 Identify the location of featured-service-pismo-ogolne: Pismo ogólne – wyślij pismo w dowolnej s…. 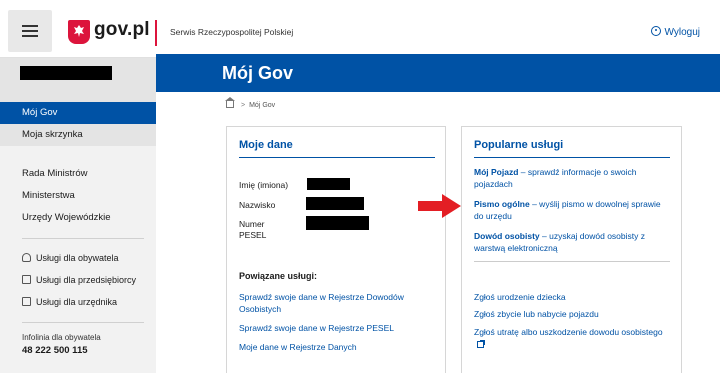
(572, 210).